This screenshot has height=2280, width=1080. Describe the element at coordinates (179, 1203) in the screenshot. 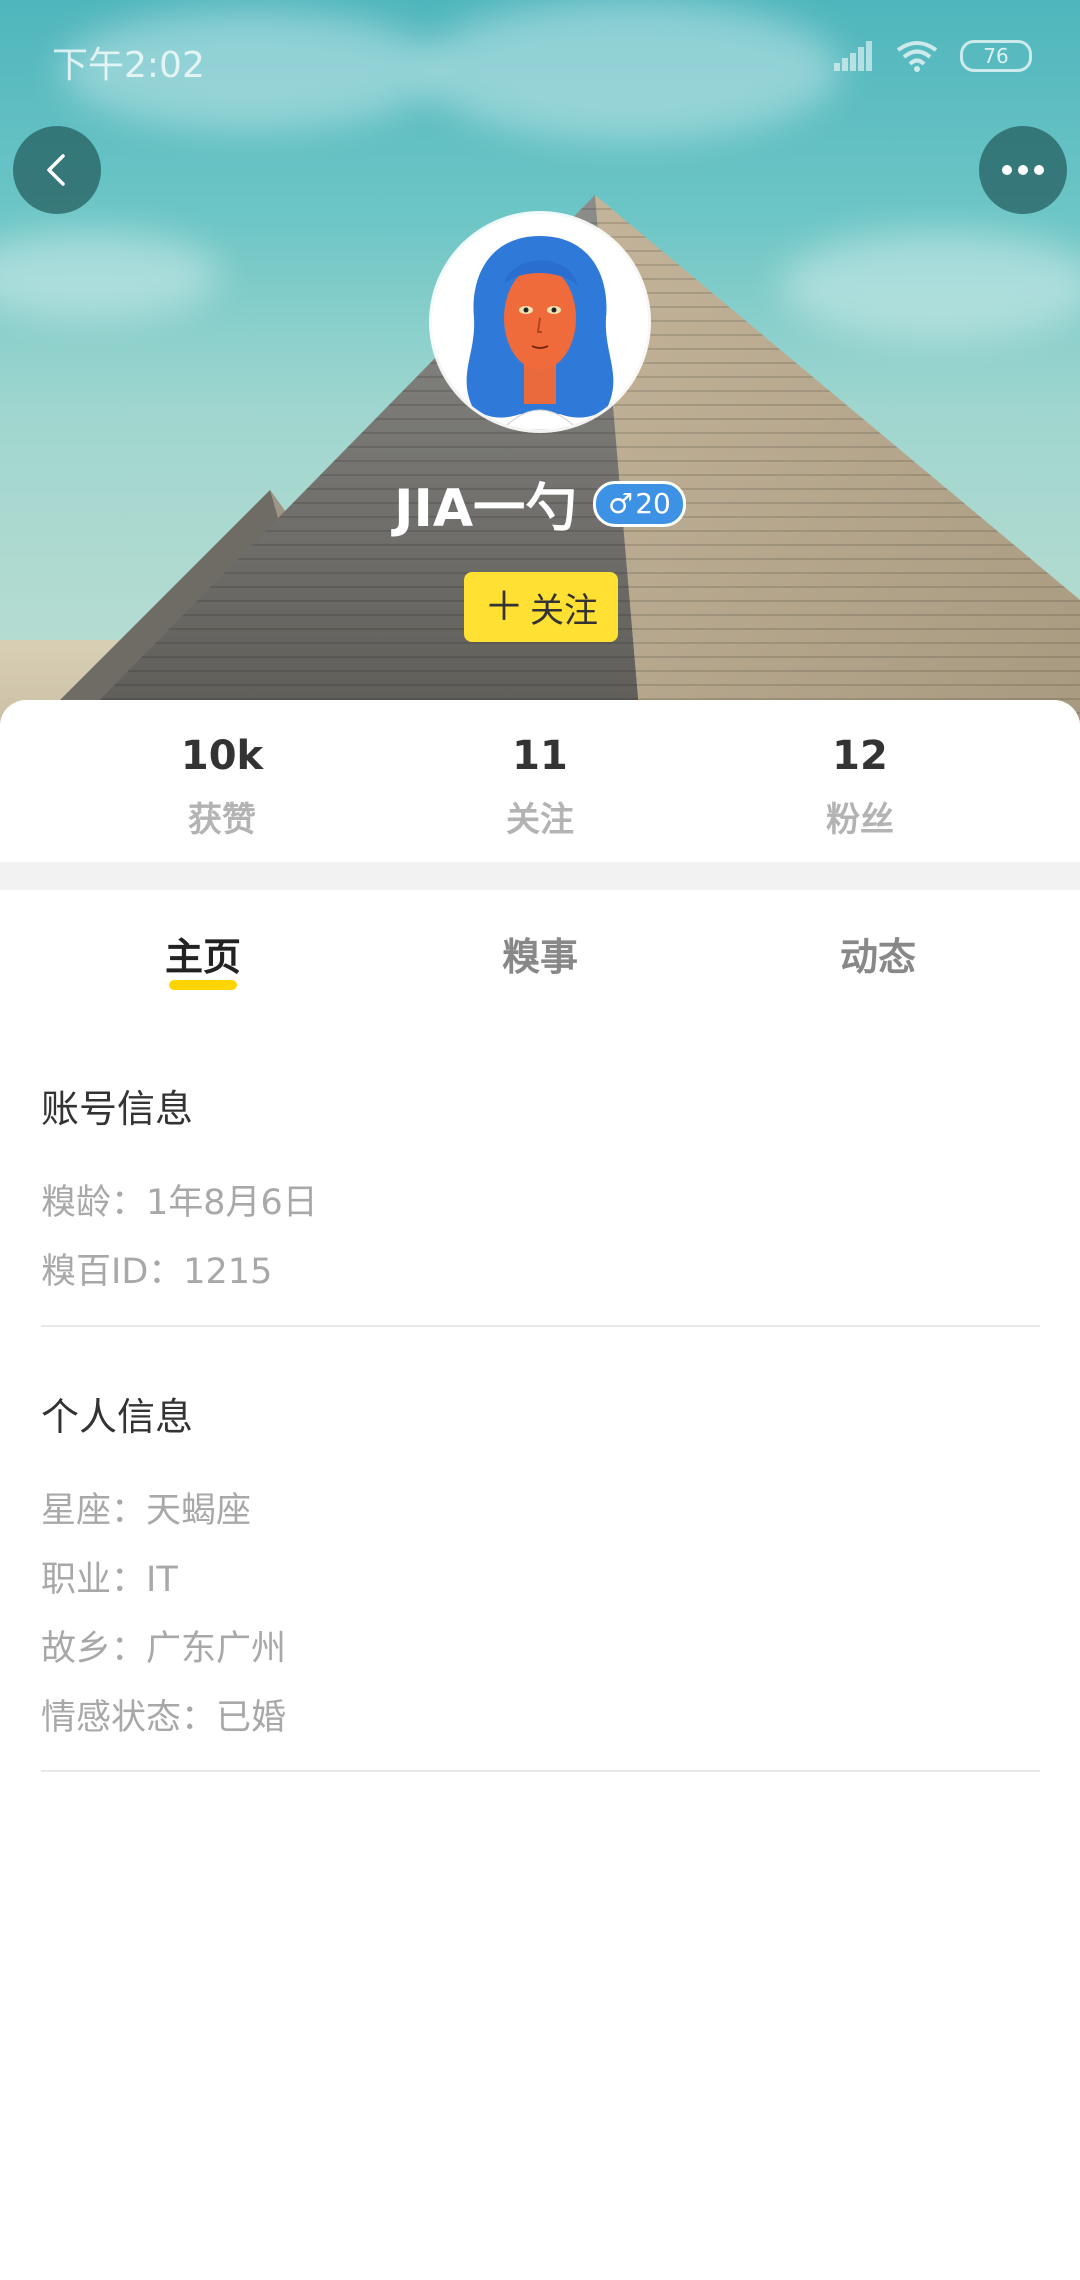

I see `account-age-line: 糗龄：1年8月6日` at that location.